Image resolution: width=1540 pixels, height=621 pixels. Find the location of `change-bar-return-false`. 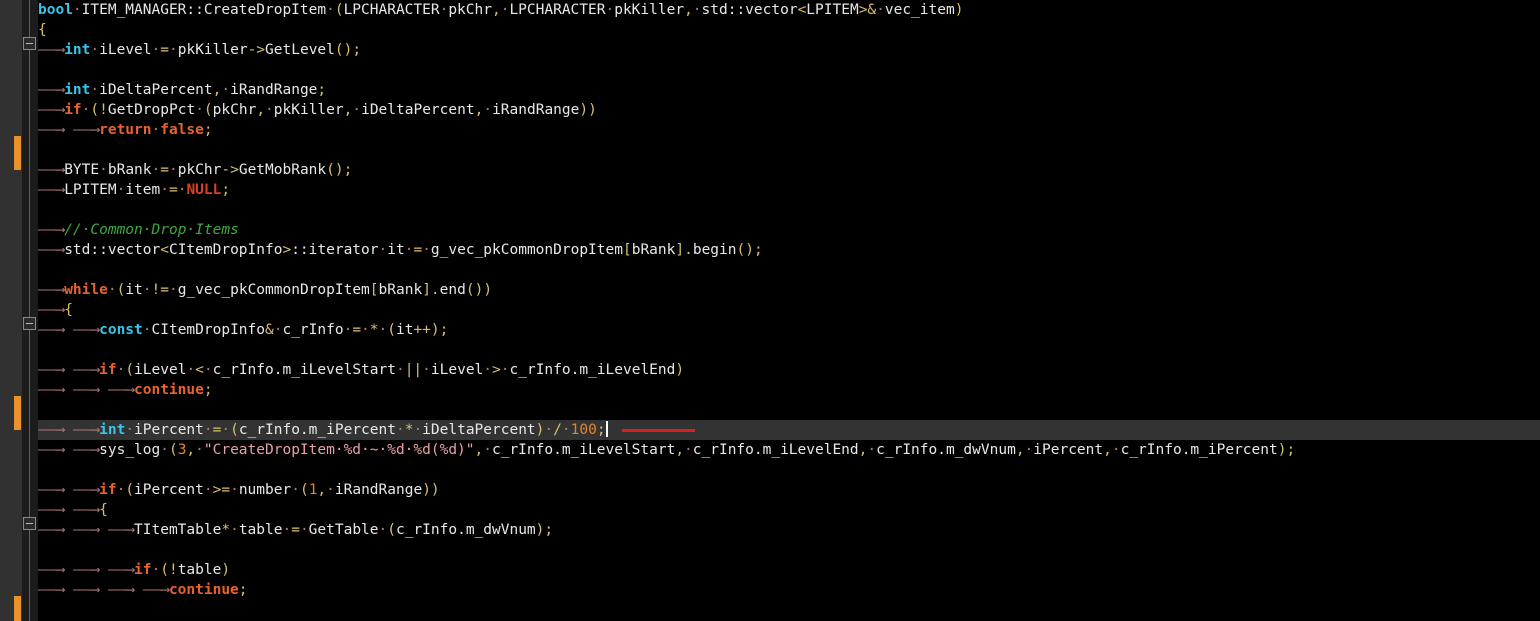

change-bar-return-false is located at coordinates (17, 153).